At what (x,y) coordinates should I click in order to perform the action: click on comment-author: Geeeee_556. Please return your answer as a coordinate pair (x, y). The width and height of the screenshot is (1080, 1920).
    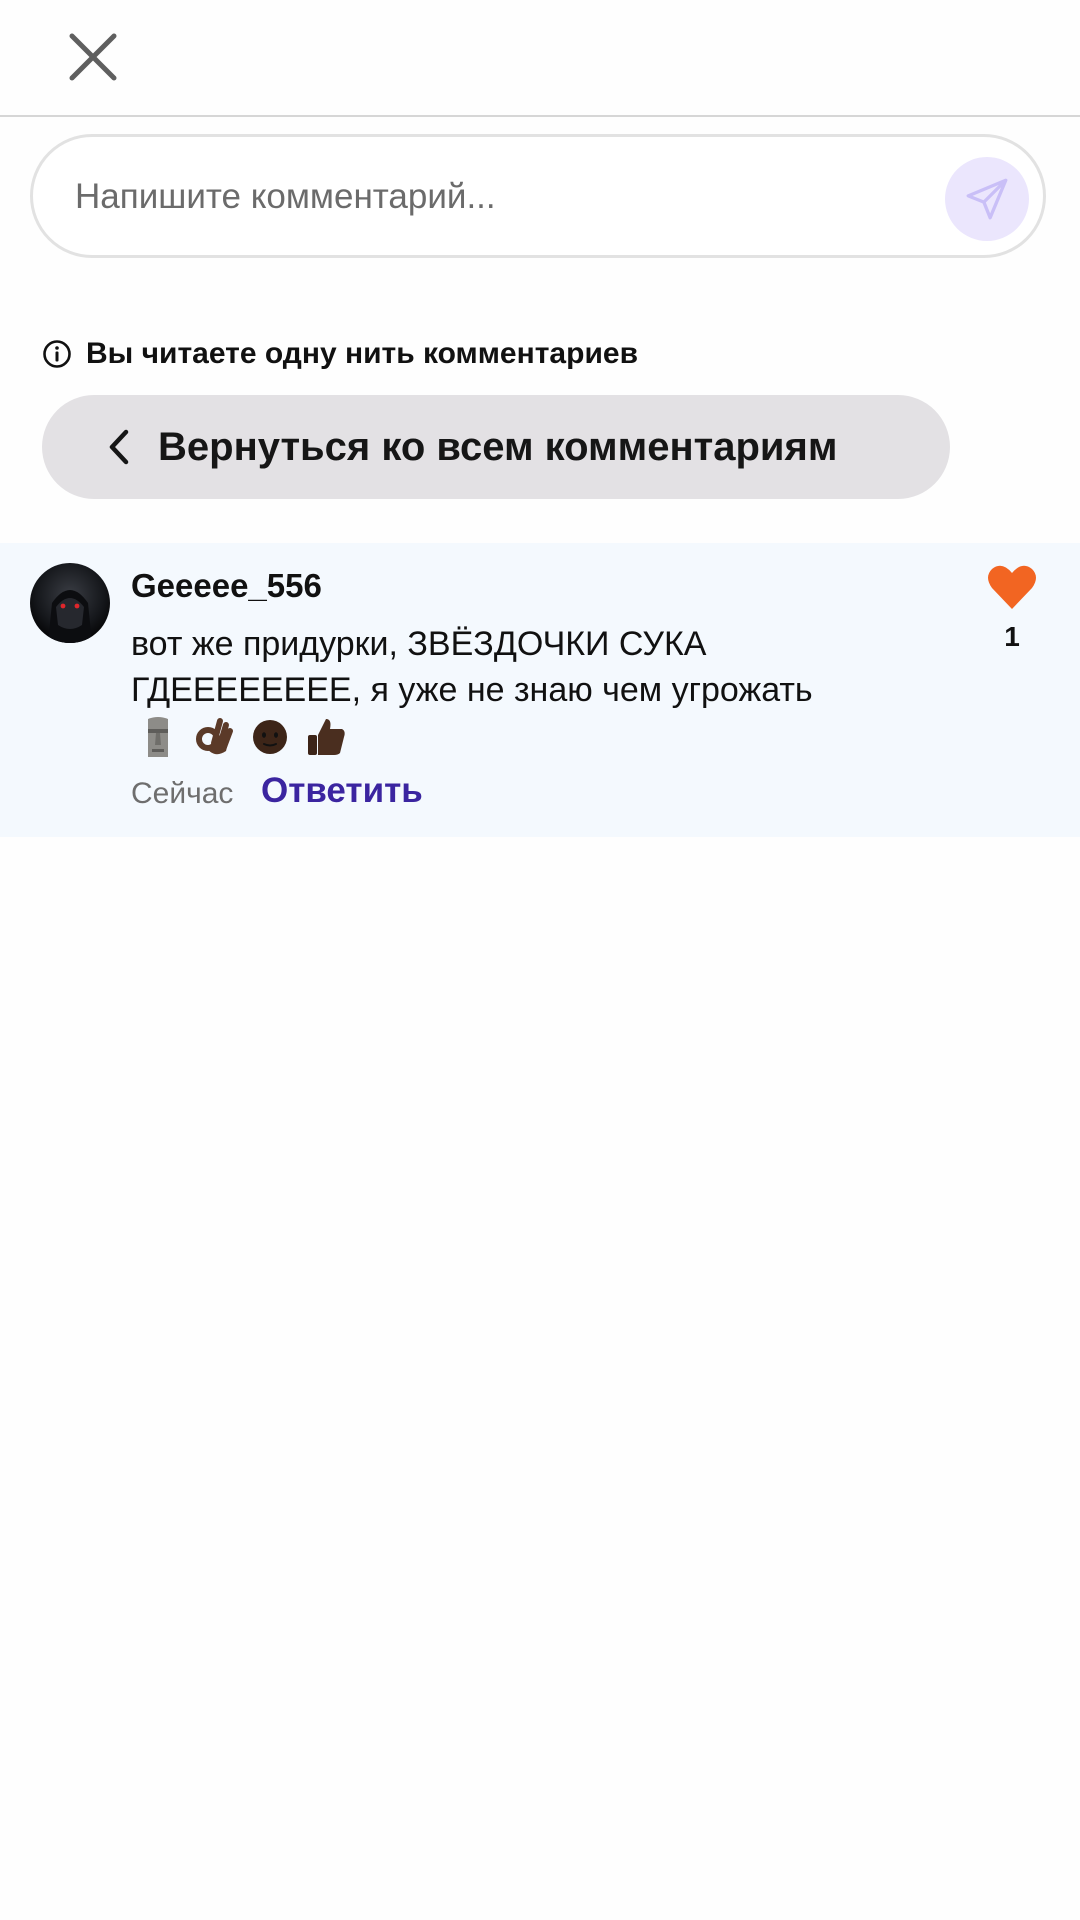
    Looking at the image, I should click on (226, 586).